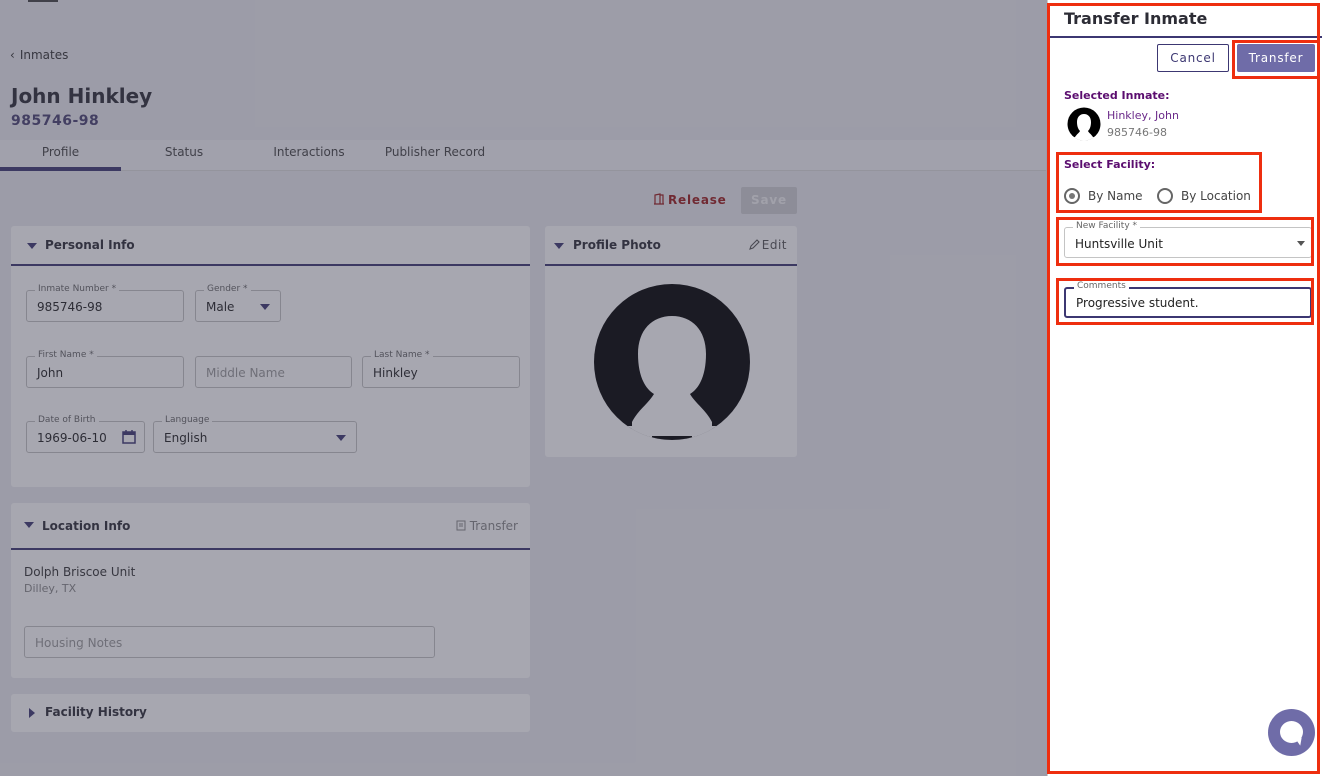 This screenshot has height=776, width=1322. Describe the element at coordinates (1159, 182) in the screenshot. I see `highlight-select-facility` at that location.